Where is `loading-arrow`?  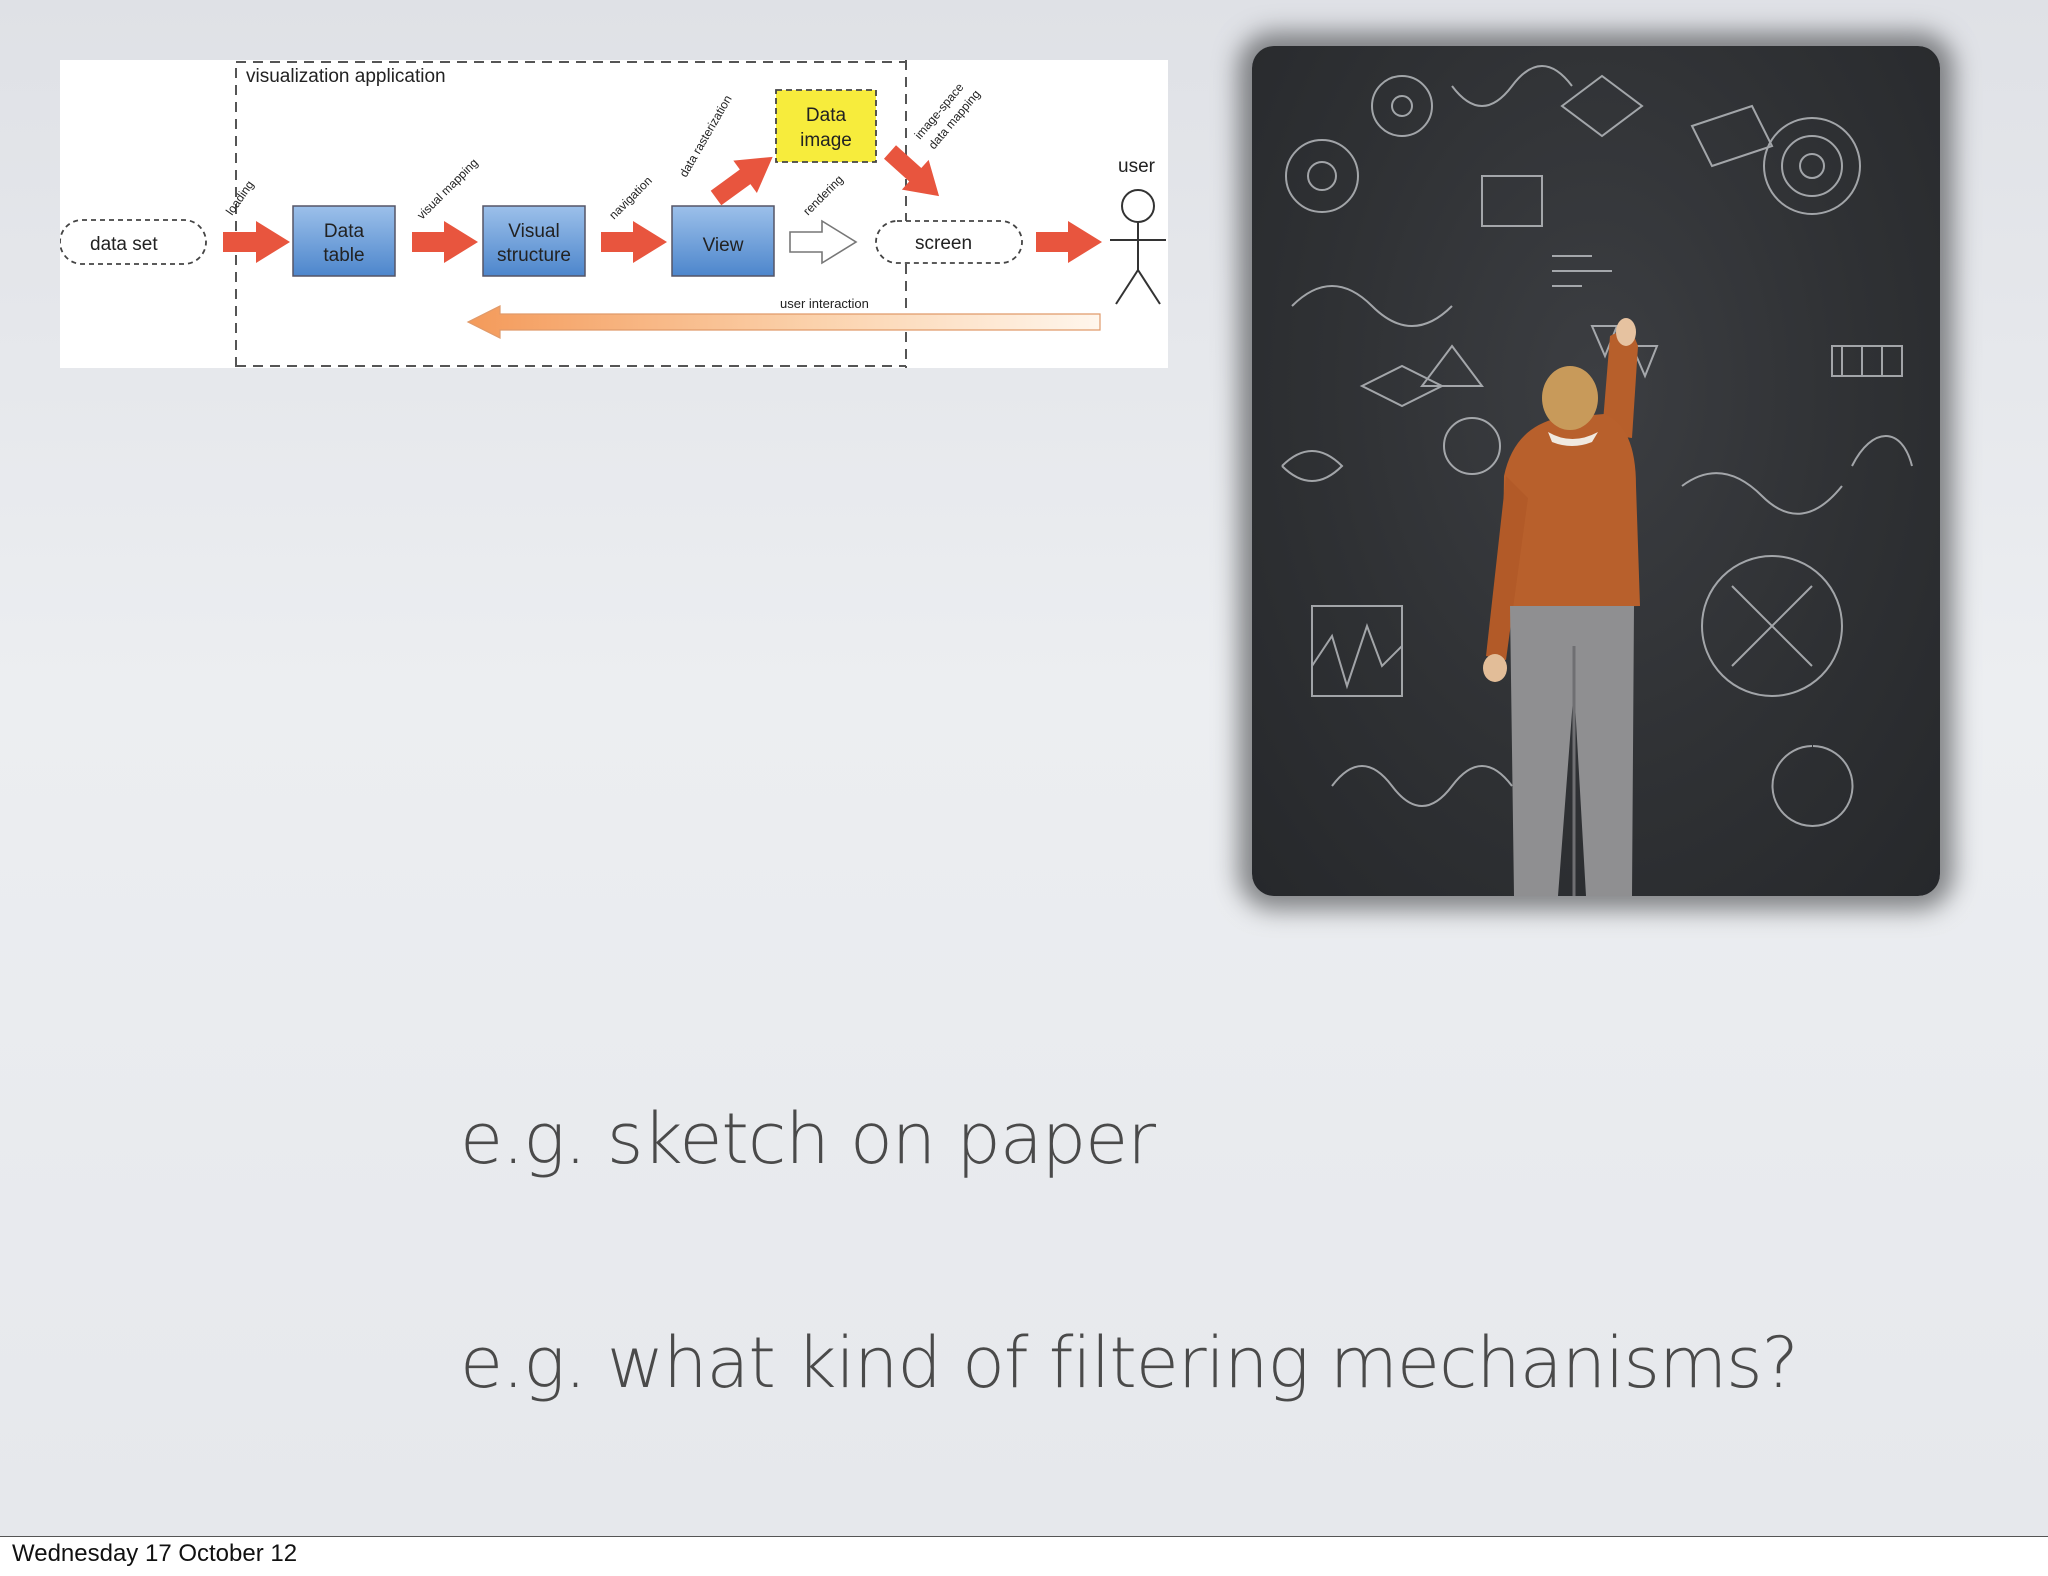
loading-arrow is located at coordinates (256, 242).